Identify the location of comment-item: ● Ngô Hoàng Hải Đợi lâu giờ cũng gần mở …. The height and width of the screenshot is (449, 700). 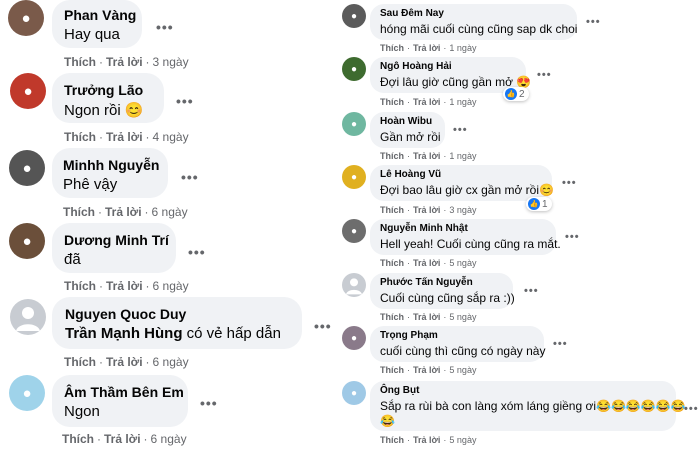
(520, 84).